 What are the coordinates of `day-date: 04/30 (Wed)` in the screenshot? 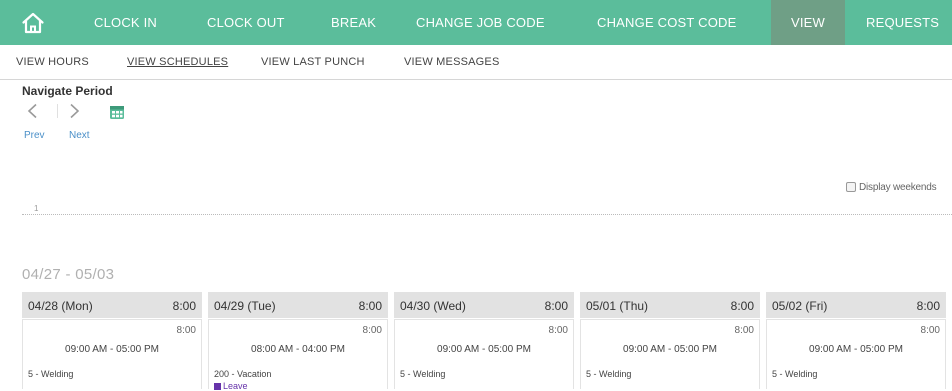 It's located at (433, 306).